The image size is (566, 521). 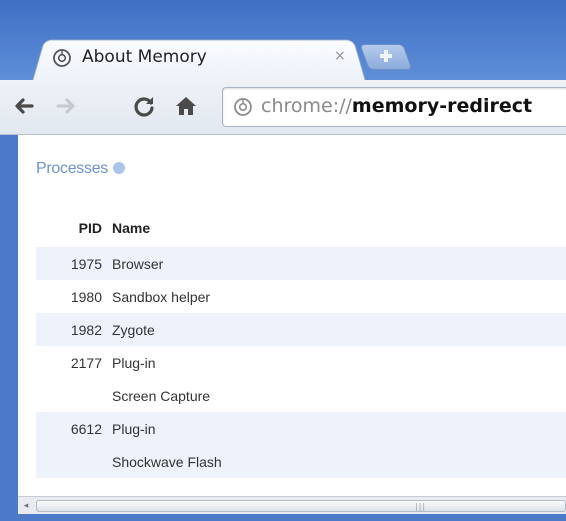 I want to click on toolbar: chrome://memory-redirect, so click(x=283, y=107).